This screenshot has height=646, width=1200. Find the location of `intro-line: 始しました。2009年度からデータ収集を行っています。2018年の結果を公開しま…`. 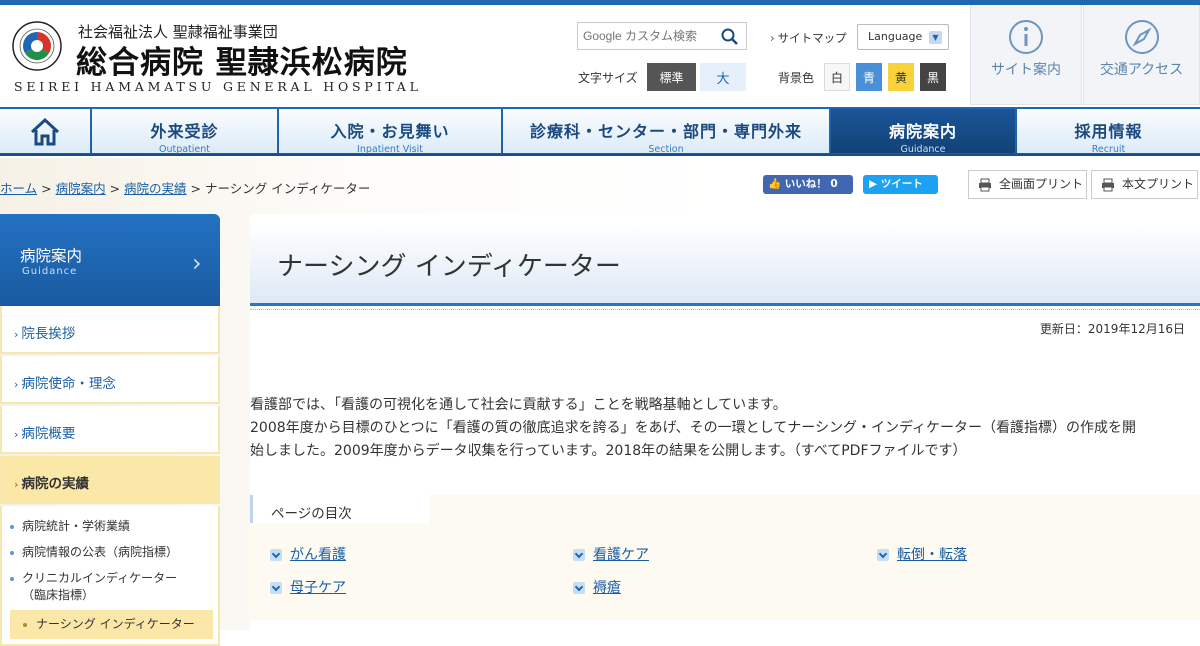

intro-line: 始しました。2009年度からデータ収集を行っています。2018年の結果を公開しま… is located at coordinates (608, 451).